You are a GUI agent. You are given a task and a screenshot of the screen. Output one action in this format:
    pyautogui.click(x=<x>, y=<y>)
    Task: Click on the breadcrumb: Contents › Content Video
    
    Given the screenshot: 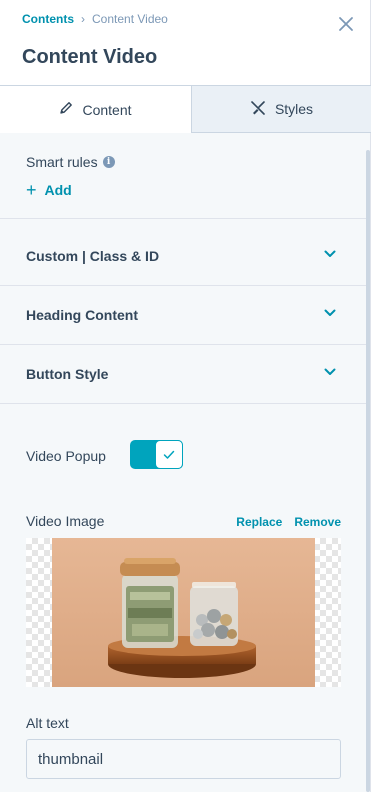 What is the action you would take?
    pyautogui.click(x=95, y=19)
    